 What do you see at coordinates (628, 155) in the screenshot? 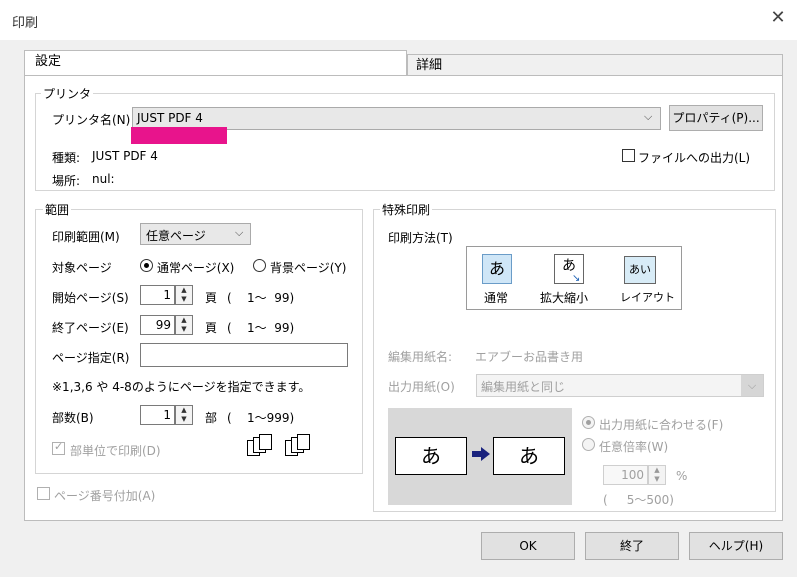
I see `file-output-checkbox` at bounding box center [628, 155].